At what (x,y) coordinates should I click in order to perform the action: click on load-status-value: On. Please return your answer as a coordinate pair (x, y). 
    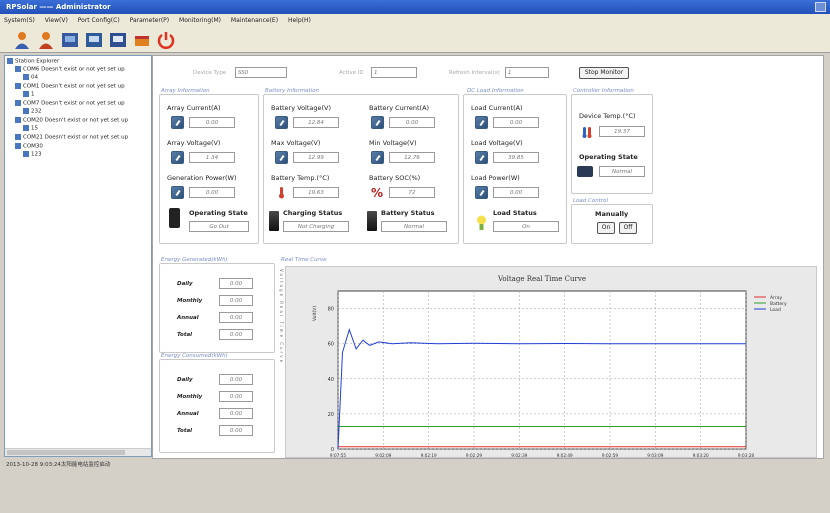
    Looking at the image, I should click on (526, 226).